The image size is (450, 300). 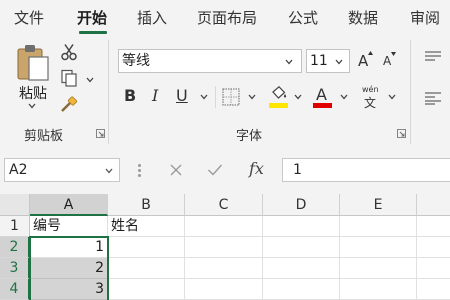 I want to click on ribbon-tab-bar: 文件 开始 插入 页面布局 公式 数据 审阅, so click(x=225, y=18).